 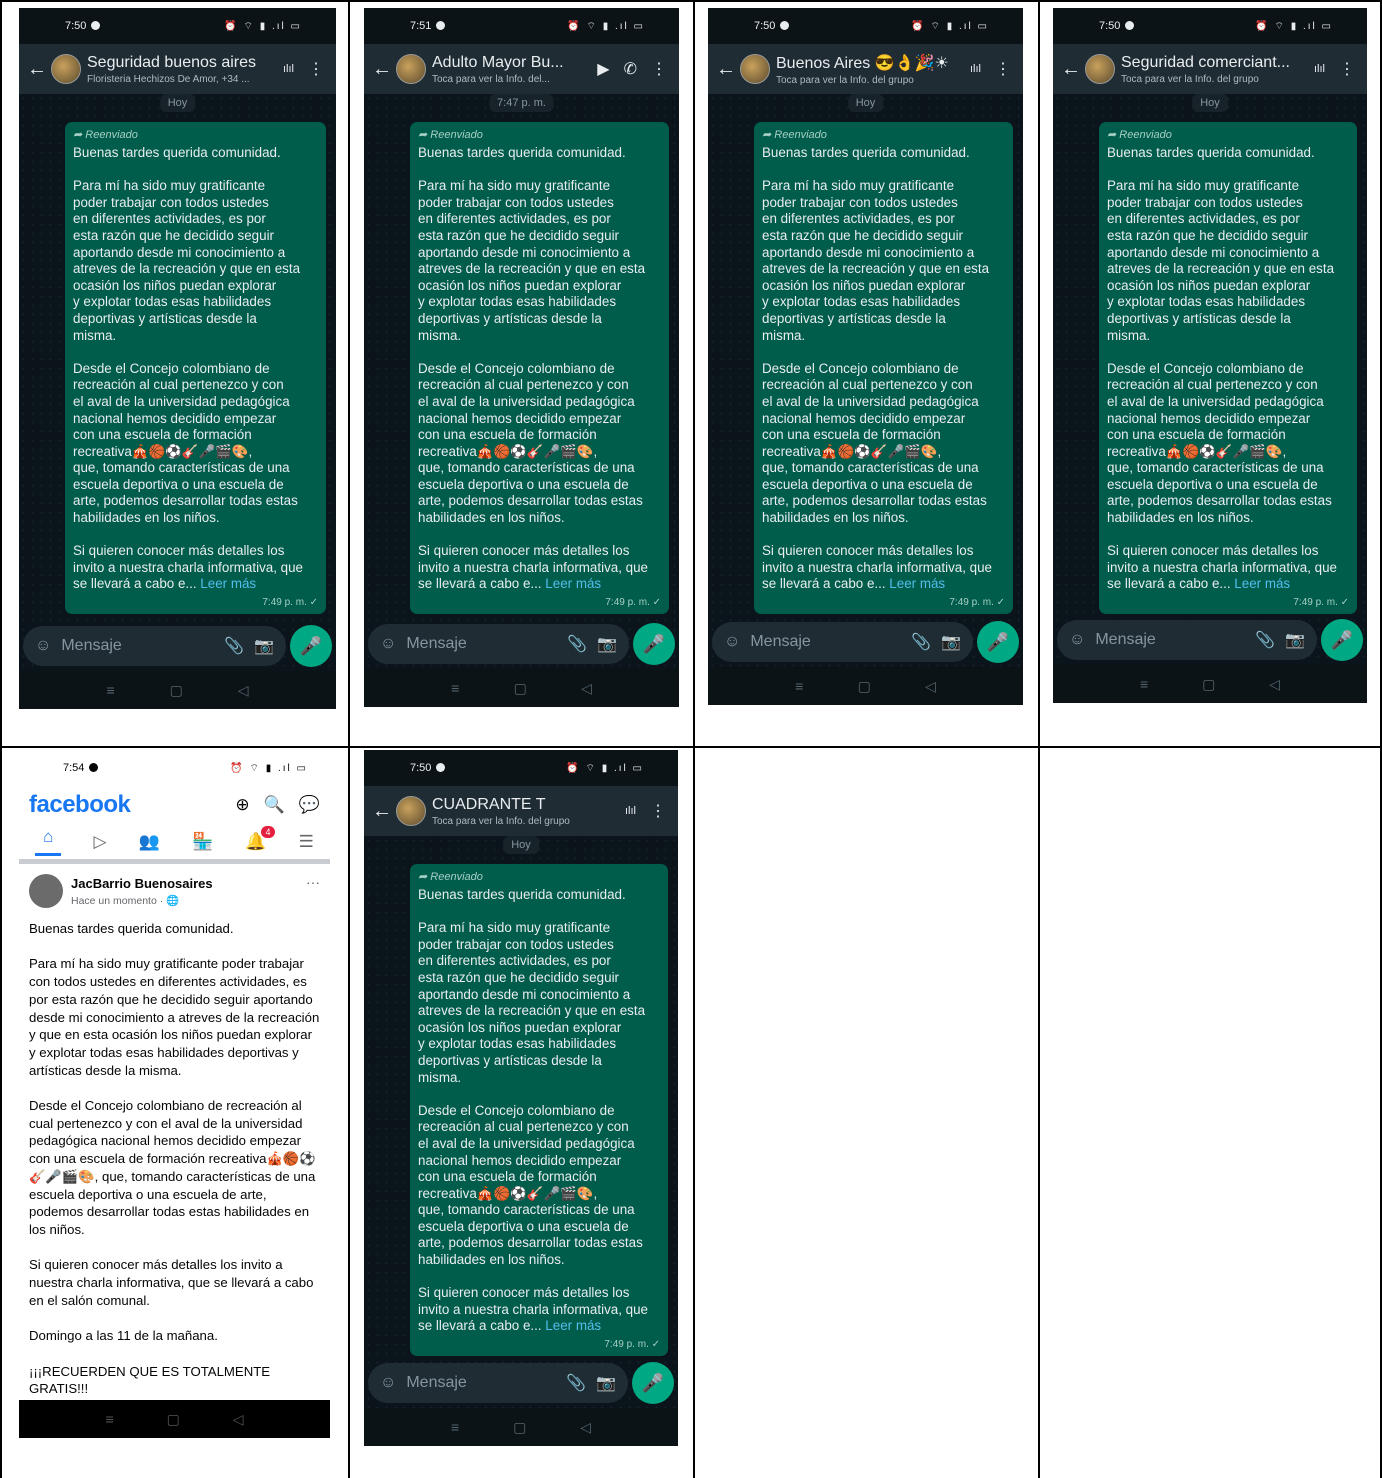 I want to click on search-icon: 🔍, so click(x=274, y=805).